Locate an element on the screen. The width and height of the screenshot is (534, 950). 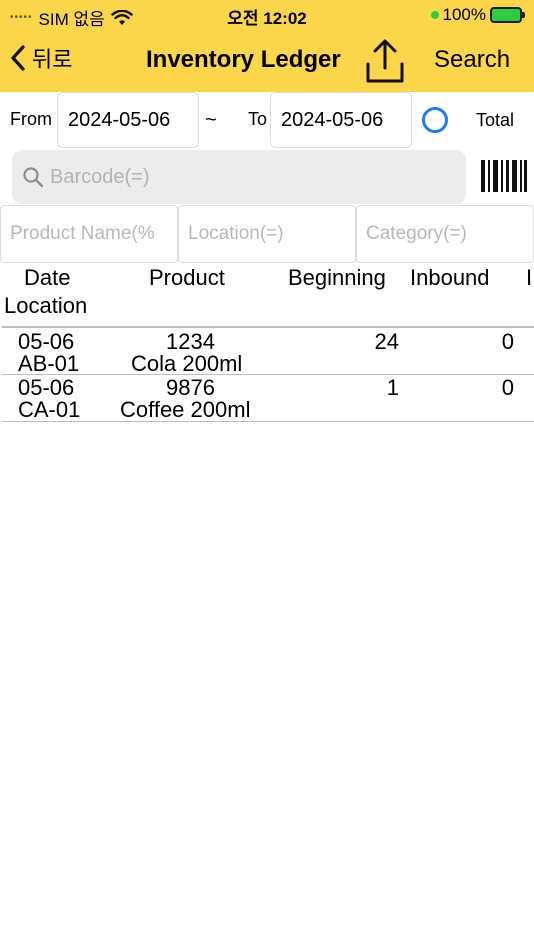
header-inbound: Inbound is located at coordinates (450, 277).